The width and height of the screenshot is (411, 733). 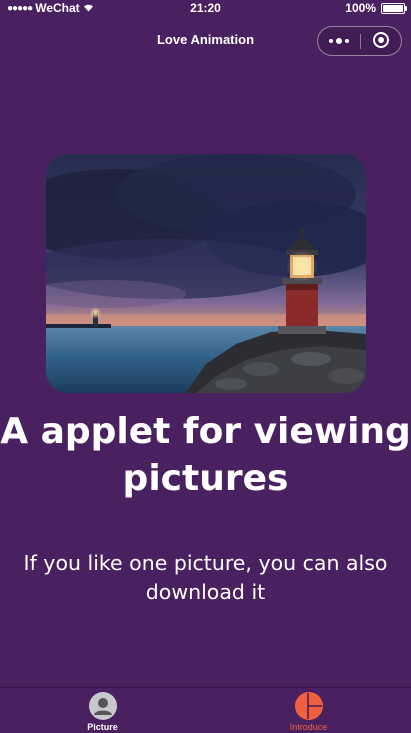 What do you see at coordinates (308, 706) in the screenshot?
I see `pie-chart-icon` at bounding box center [308, 706].